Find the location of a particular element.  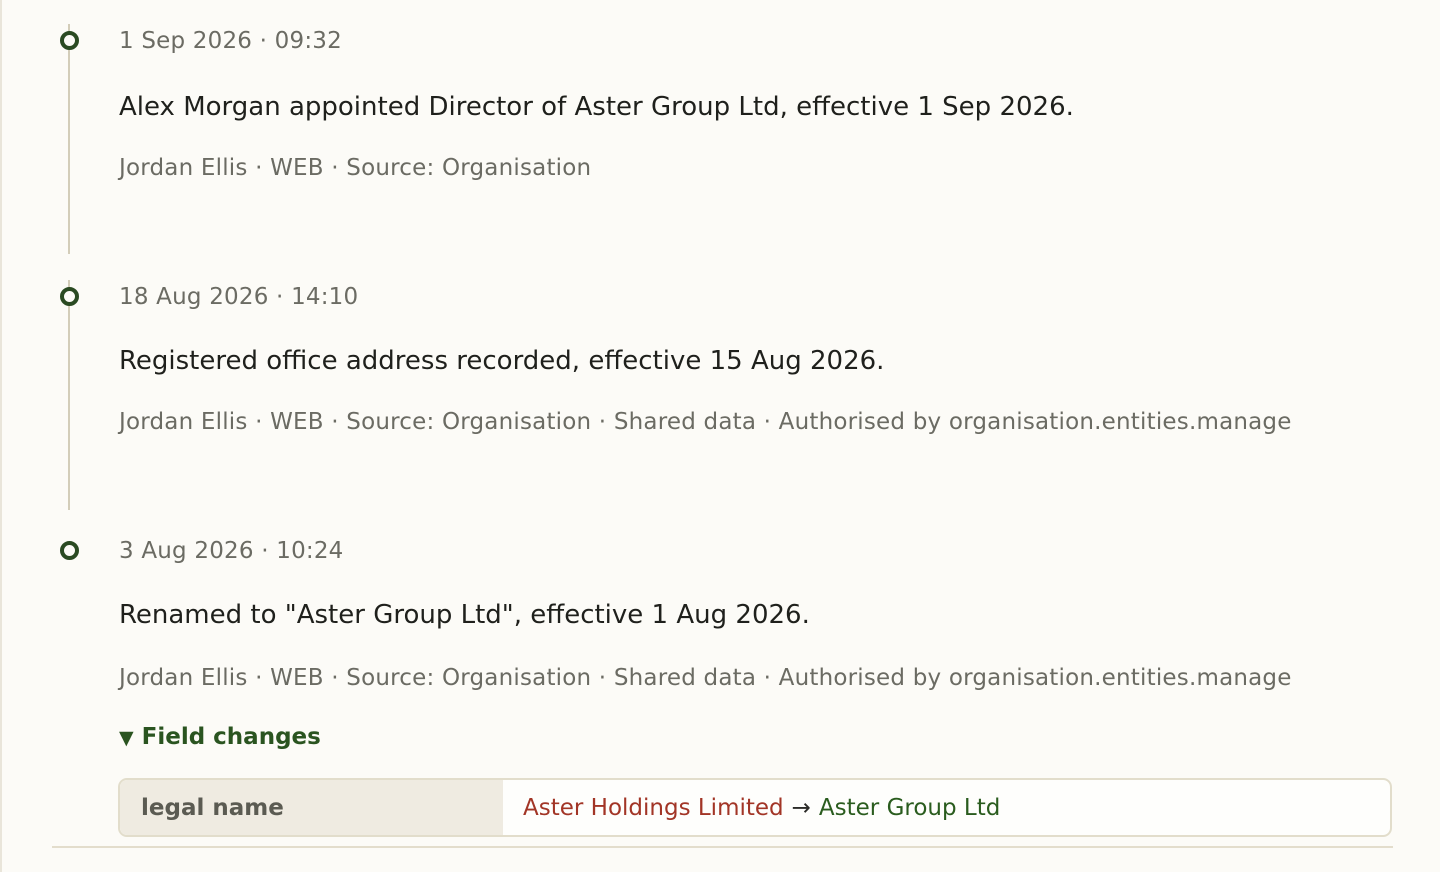

field-change-diff: Aster Holdings Limited → Aster Group Ltd is located at coordinates (946, 807).